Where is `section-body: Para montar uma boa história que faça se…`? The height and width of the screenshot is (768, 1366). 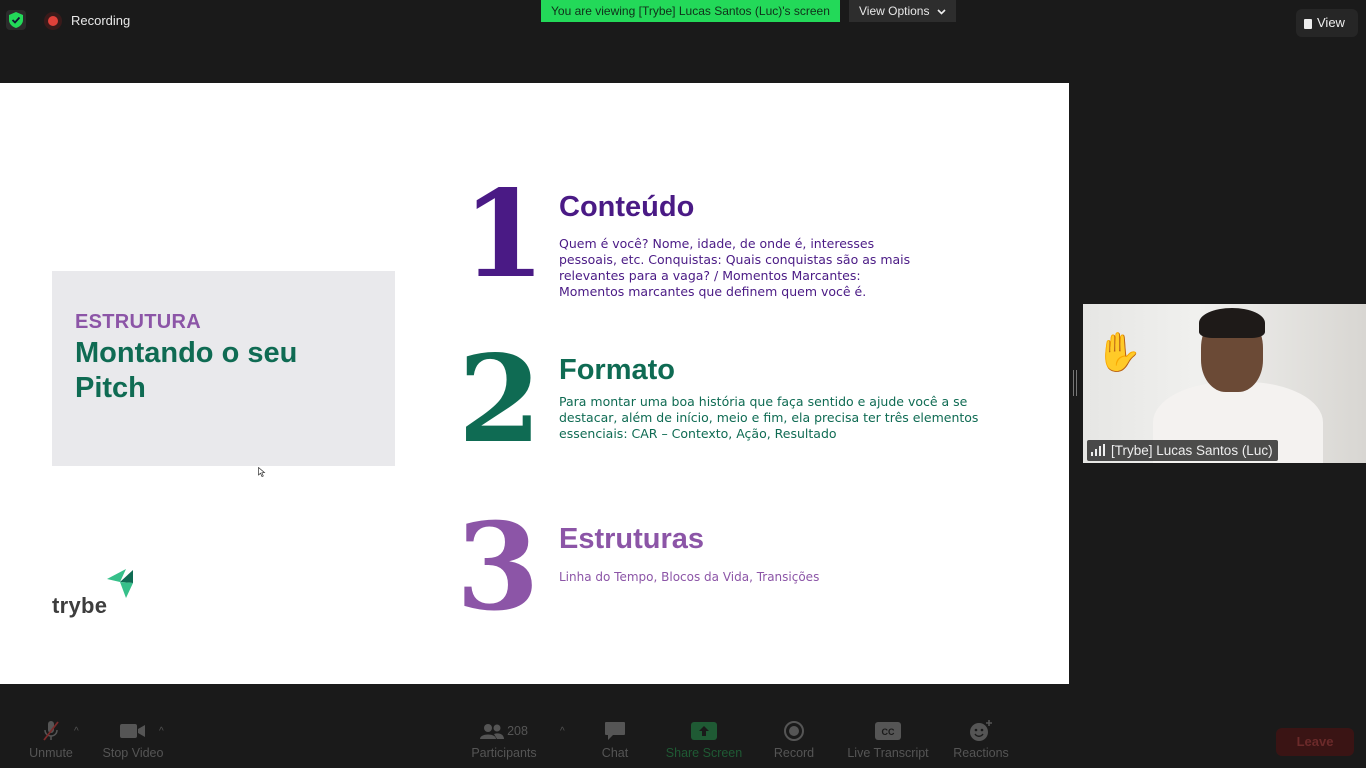 section-body: Para montar uma boa história que faça se… is located at coordinates (769, 417).